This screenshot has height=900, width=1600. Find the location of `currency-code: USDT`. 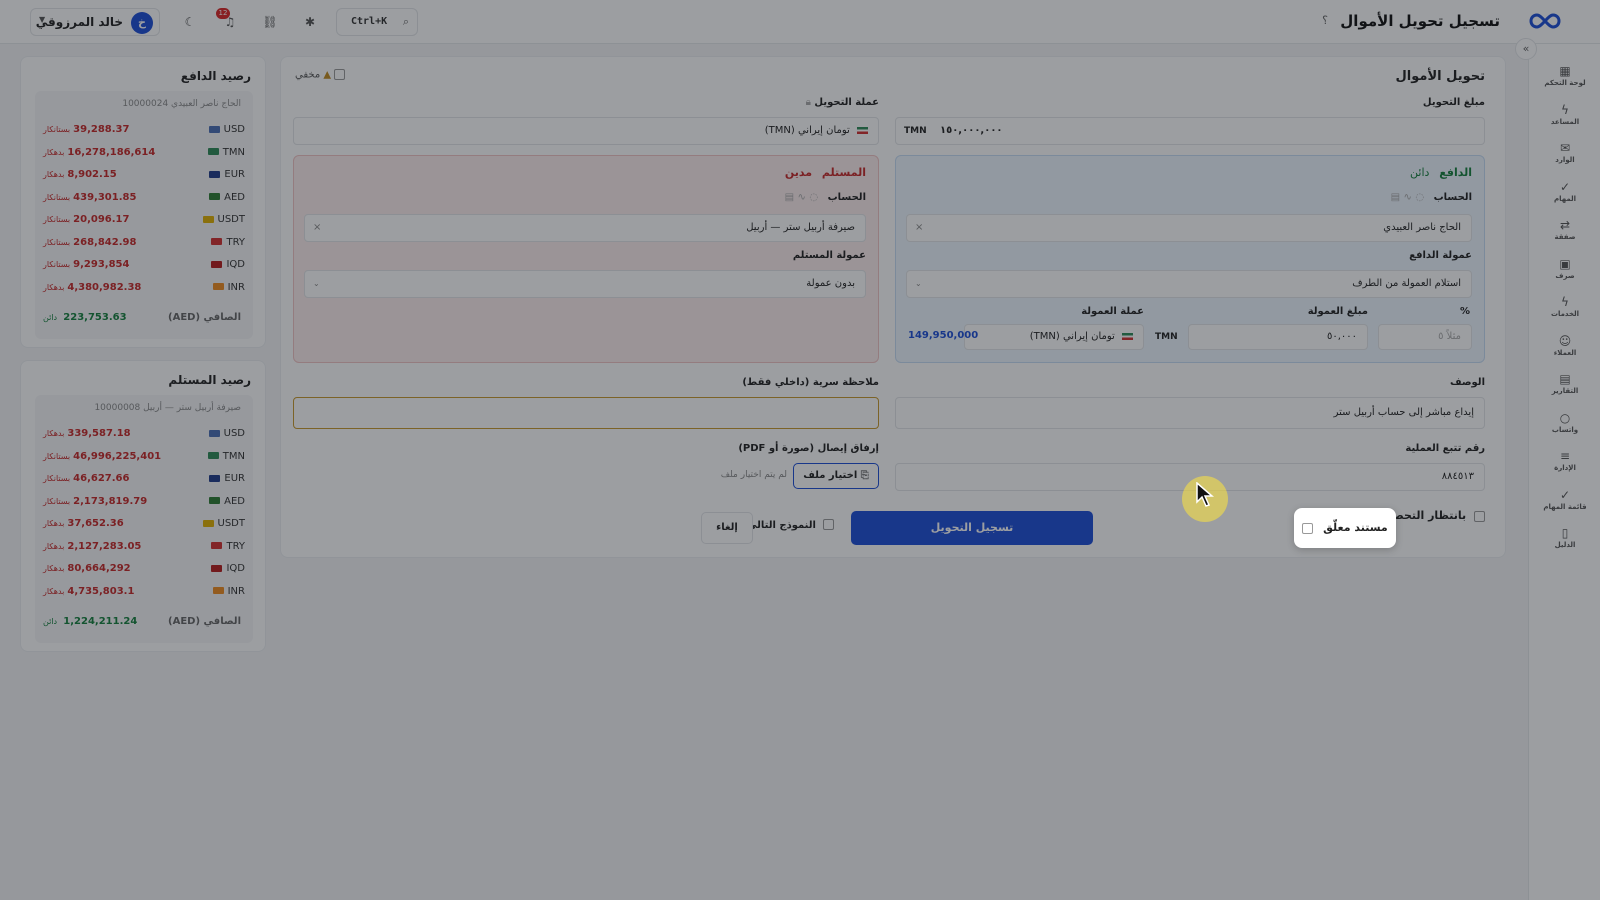

currency-code: USDT is located at coordinates (231, 219).